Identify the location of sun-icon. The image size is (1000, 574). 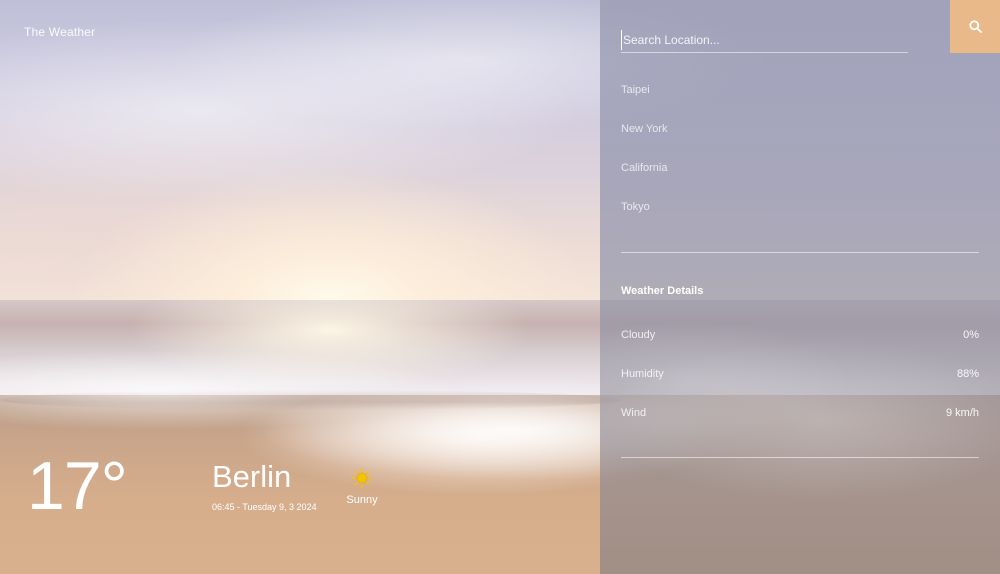
(362, 478).